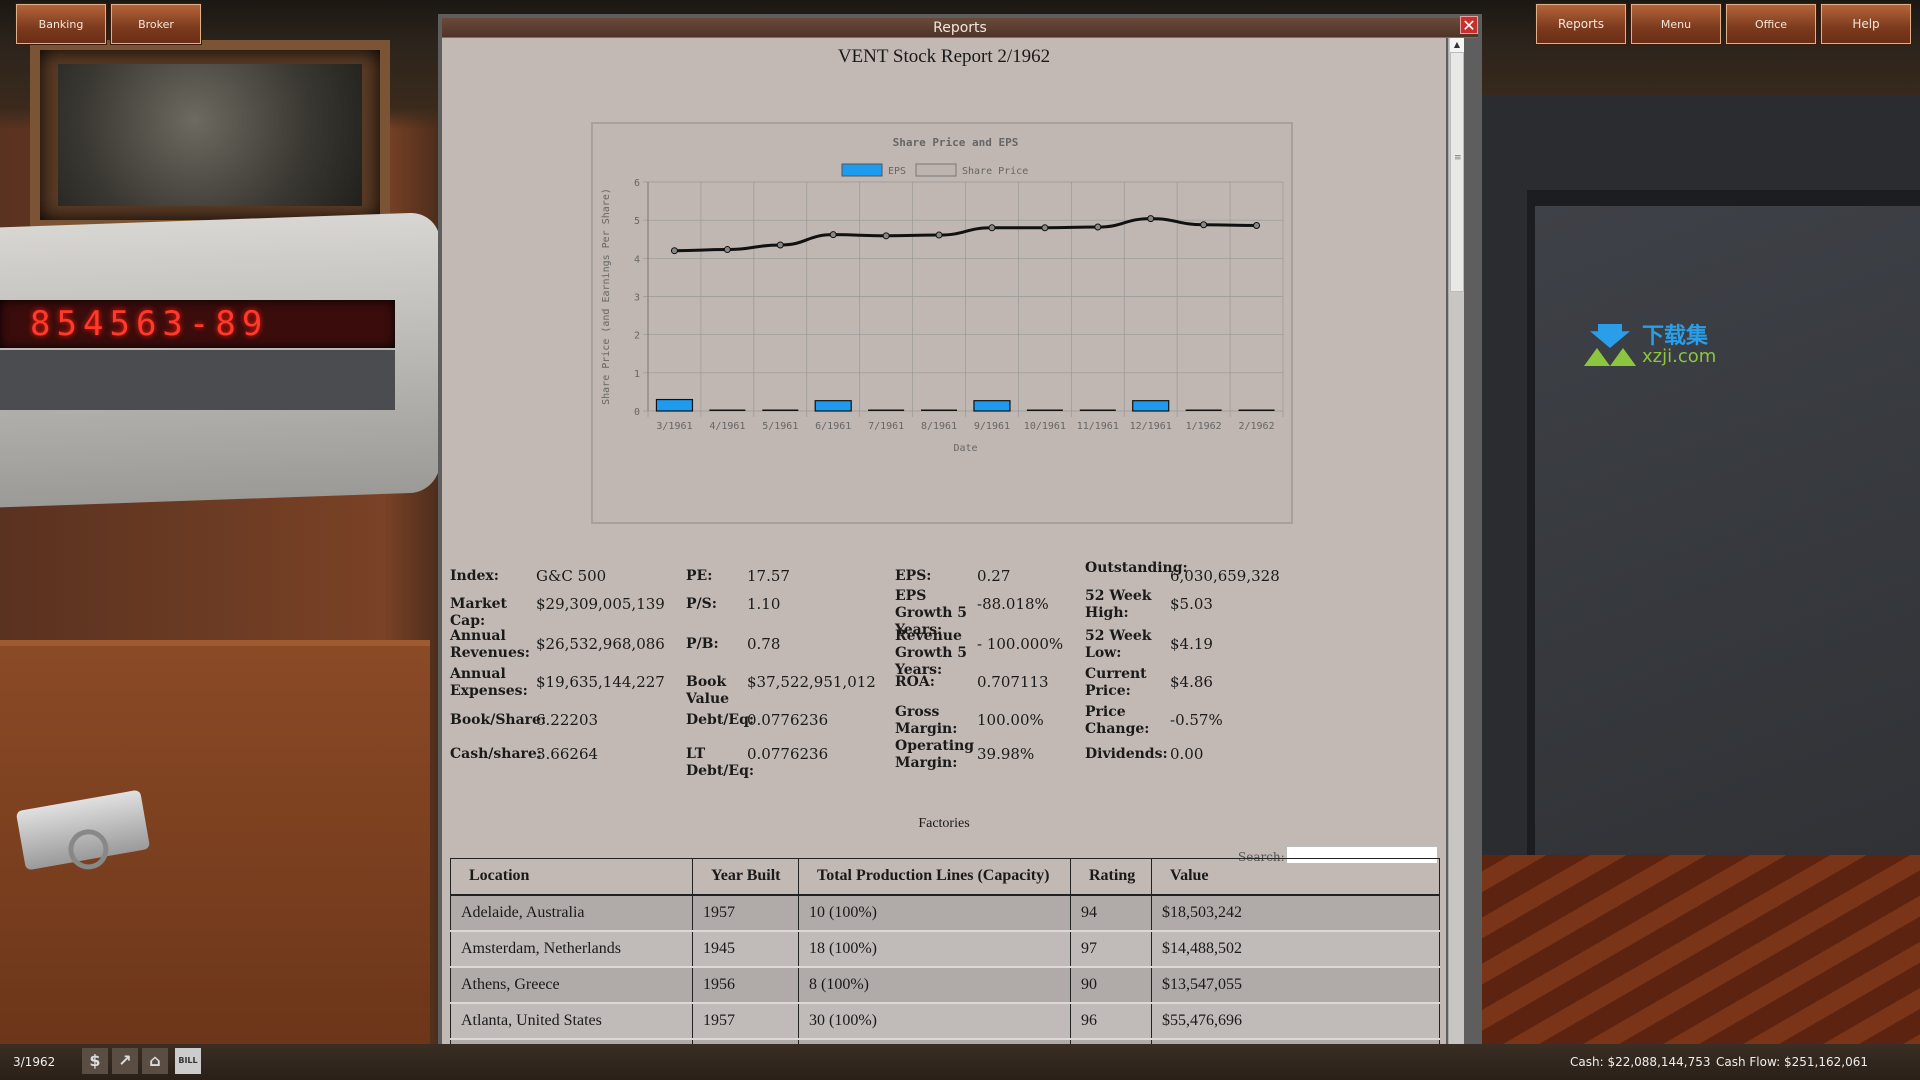 The image size is (1920, 1080). What do you see at coordinates (934, 877) in the screenshot?
I see `col-production-lines: Total Production Lines (Capacity)` at bounding box center [934, 877].